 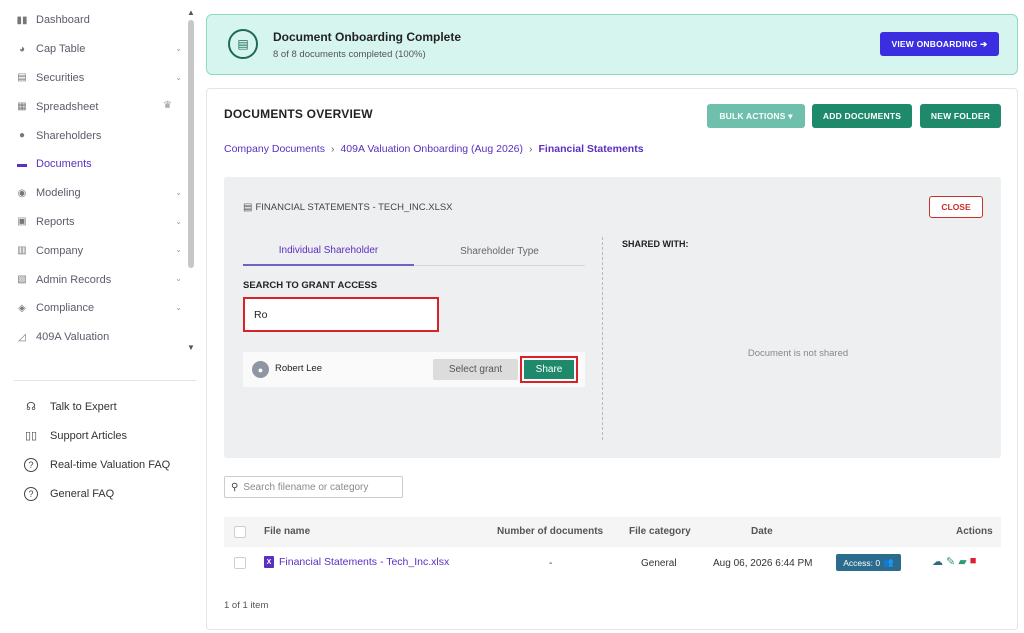 I want to click on column-header-number-of-documents: Number of documents, so click(x=550, y=531).